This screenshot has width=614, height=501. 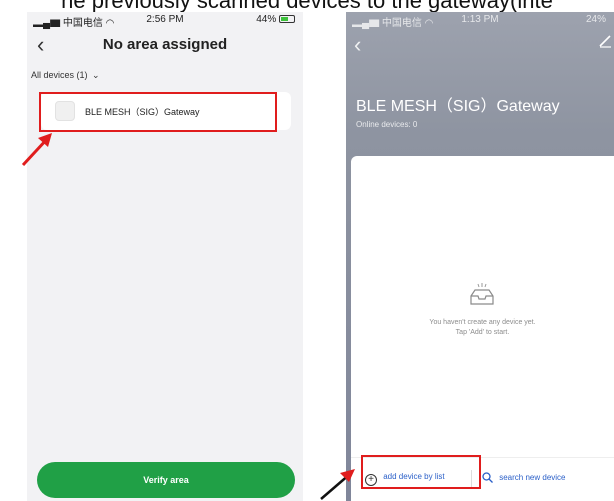 What do you see at coordinates (421, 472) in the screenshot?
I see `highlight-box-add-by-list` at bounding box center [421, 472].